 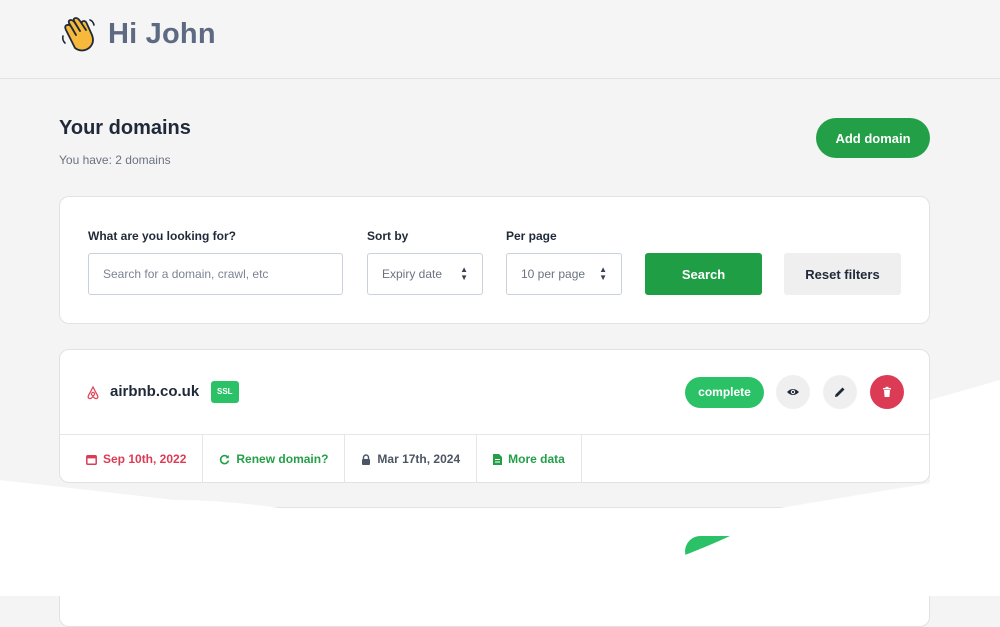 I want to click on refresh-icon, so click(x=225, y=459).